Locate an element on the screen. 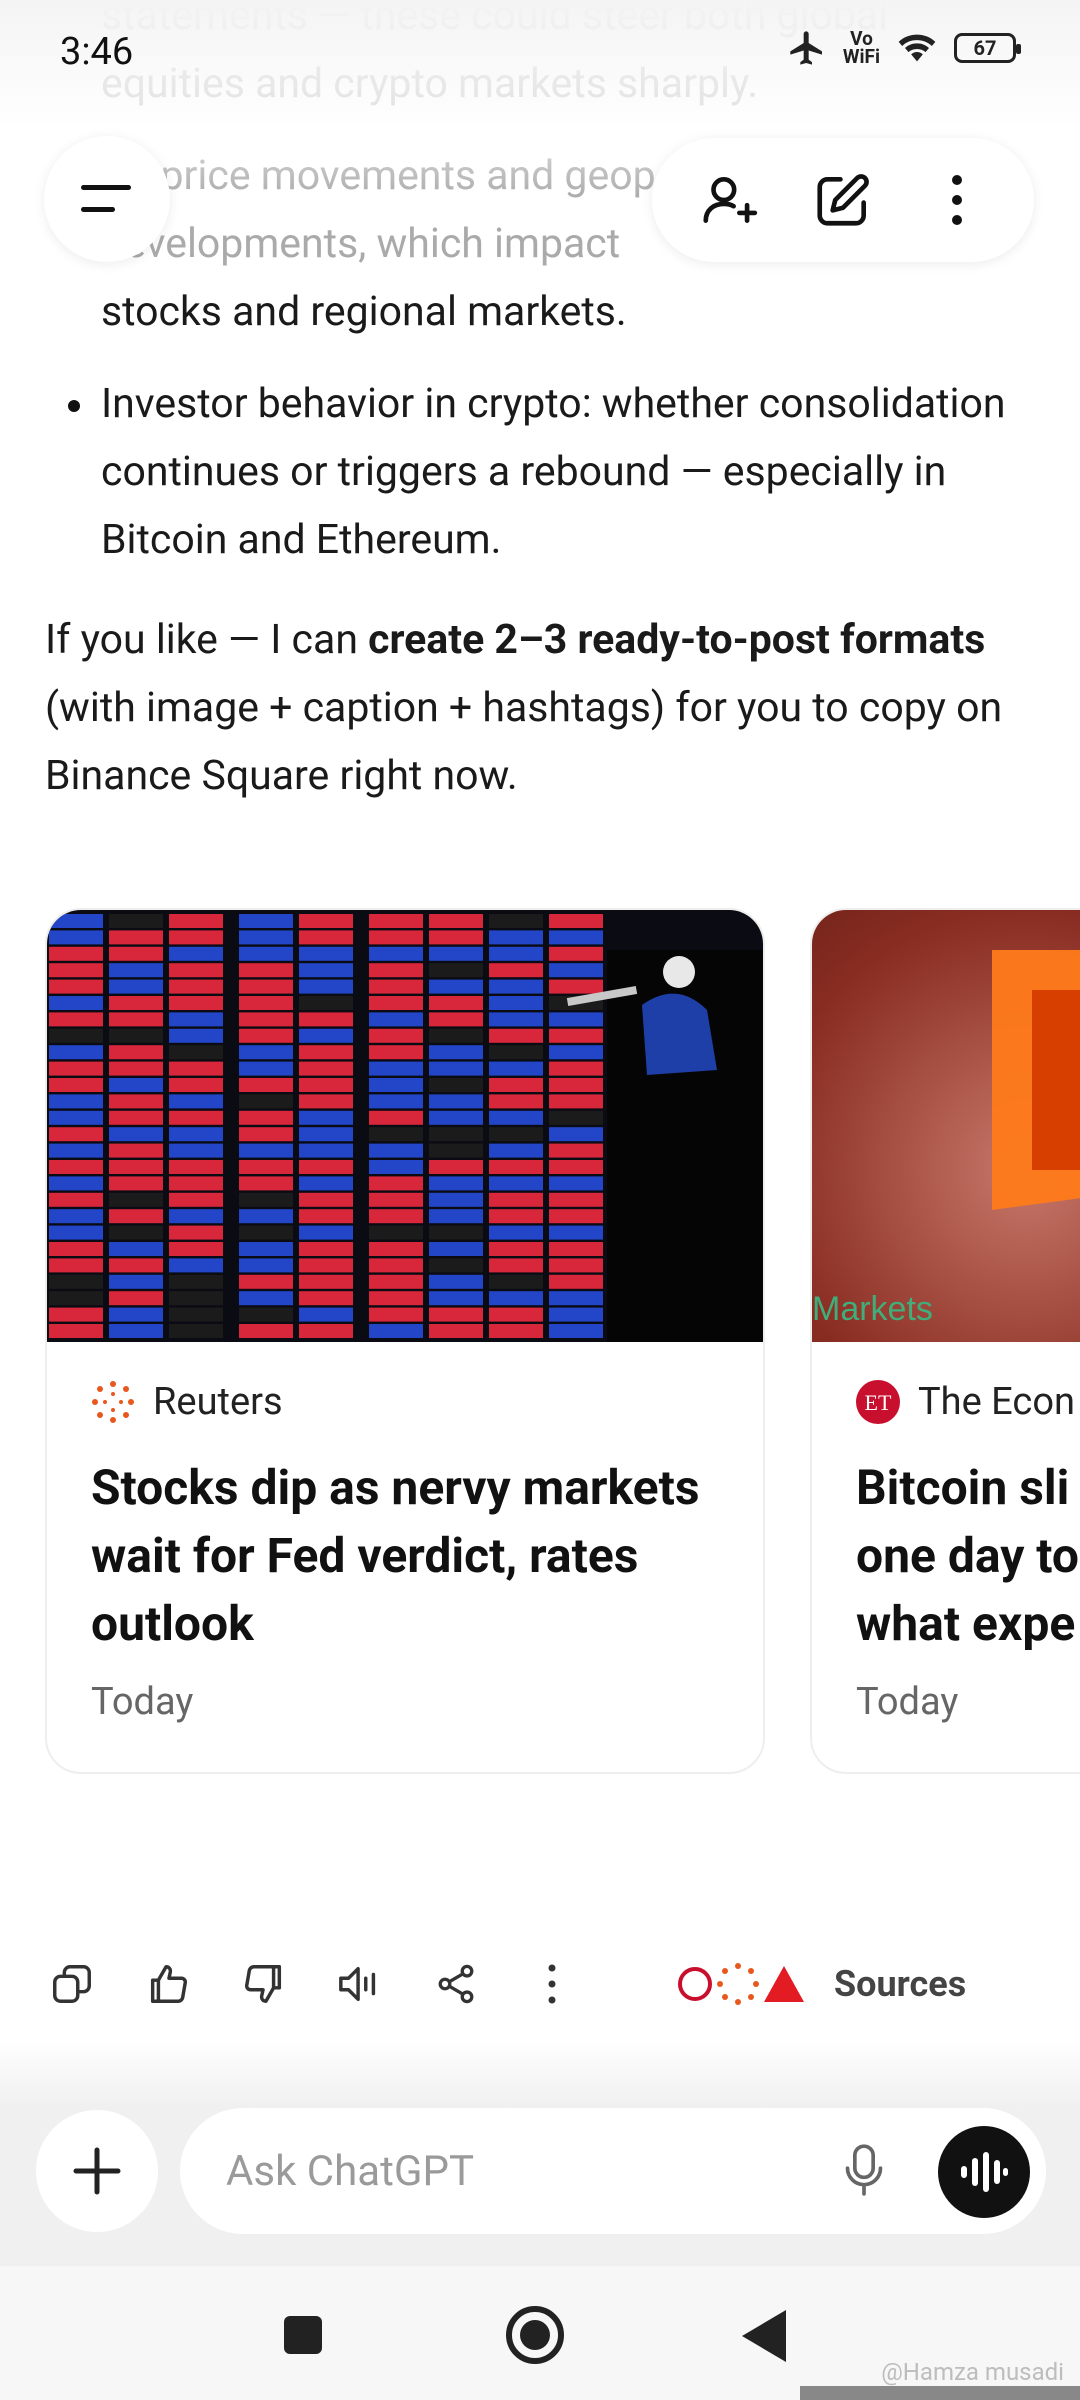 The height and width of the screenshot is (2400, 1080). share-button is located at coordinates (456, 1984).